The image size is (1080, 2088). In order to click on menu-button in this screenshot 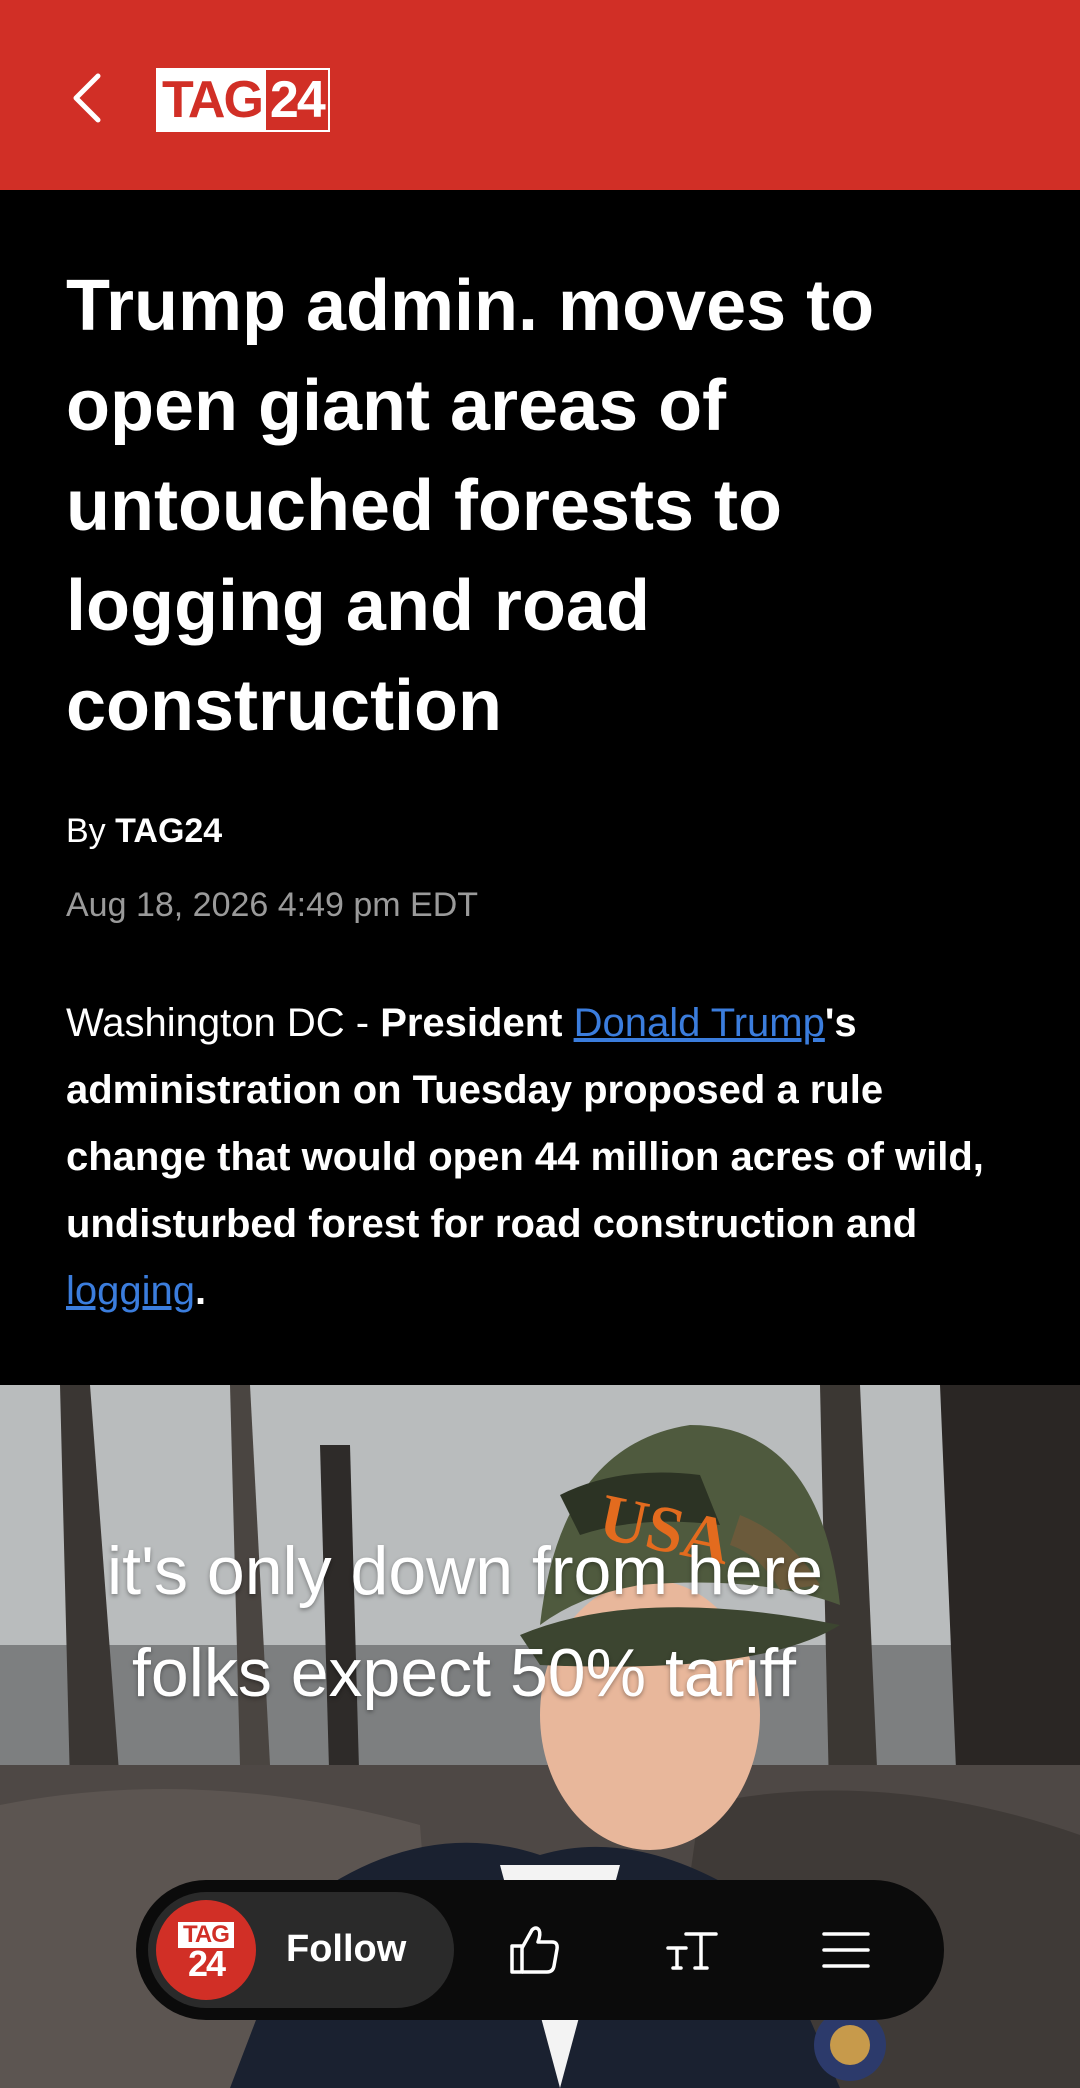, I will do `click(846, 1950)`.